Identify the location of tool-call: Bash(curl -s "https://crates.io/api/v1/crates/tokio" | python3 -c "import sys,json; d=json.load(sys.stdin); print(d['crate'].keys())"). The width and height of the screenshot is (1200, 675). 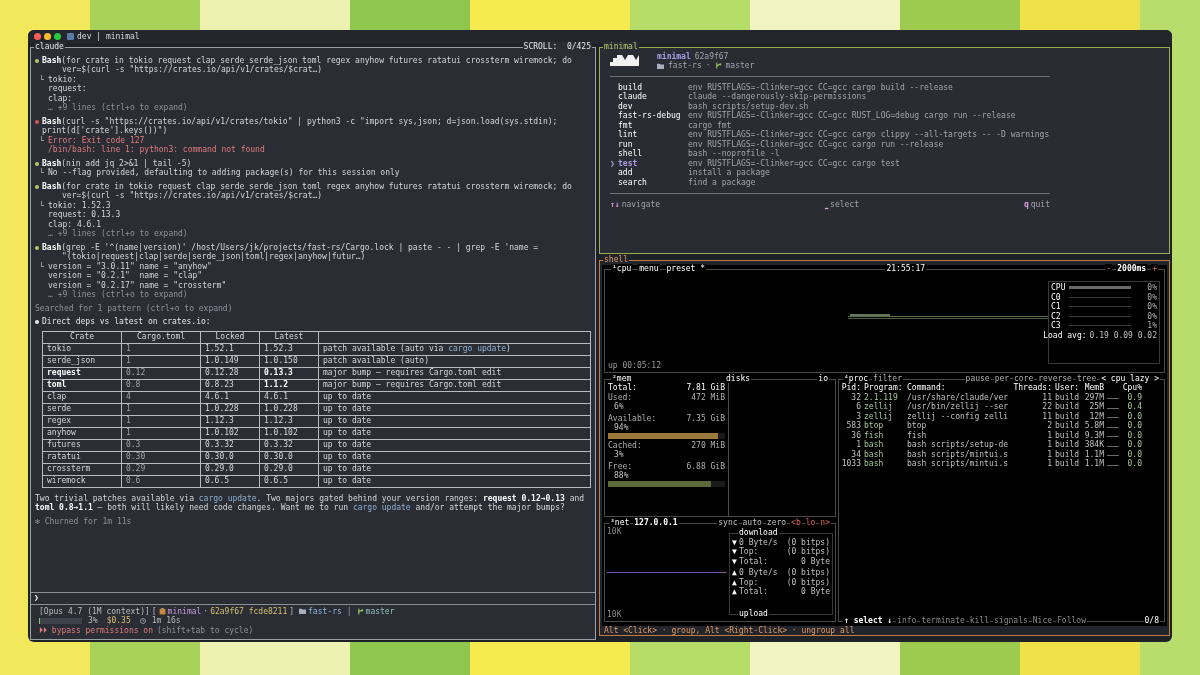
(300, 126).